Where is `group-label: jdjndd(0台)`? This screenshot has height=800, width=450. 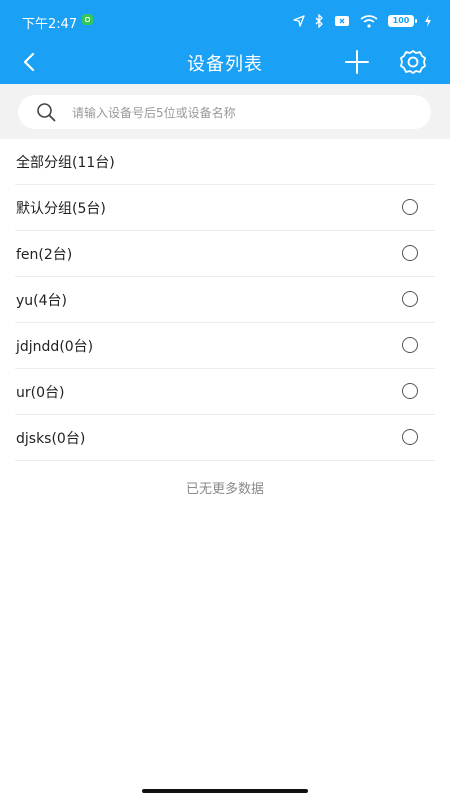
group-label: jdjndd(0台) is located at coordinates (55, 347).